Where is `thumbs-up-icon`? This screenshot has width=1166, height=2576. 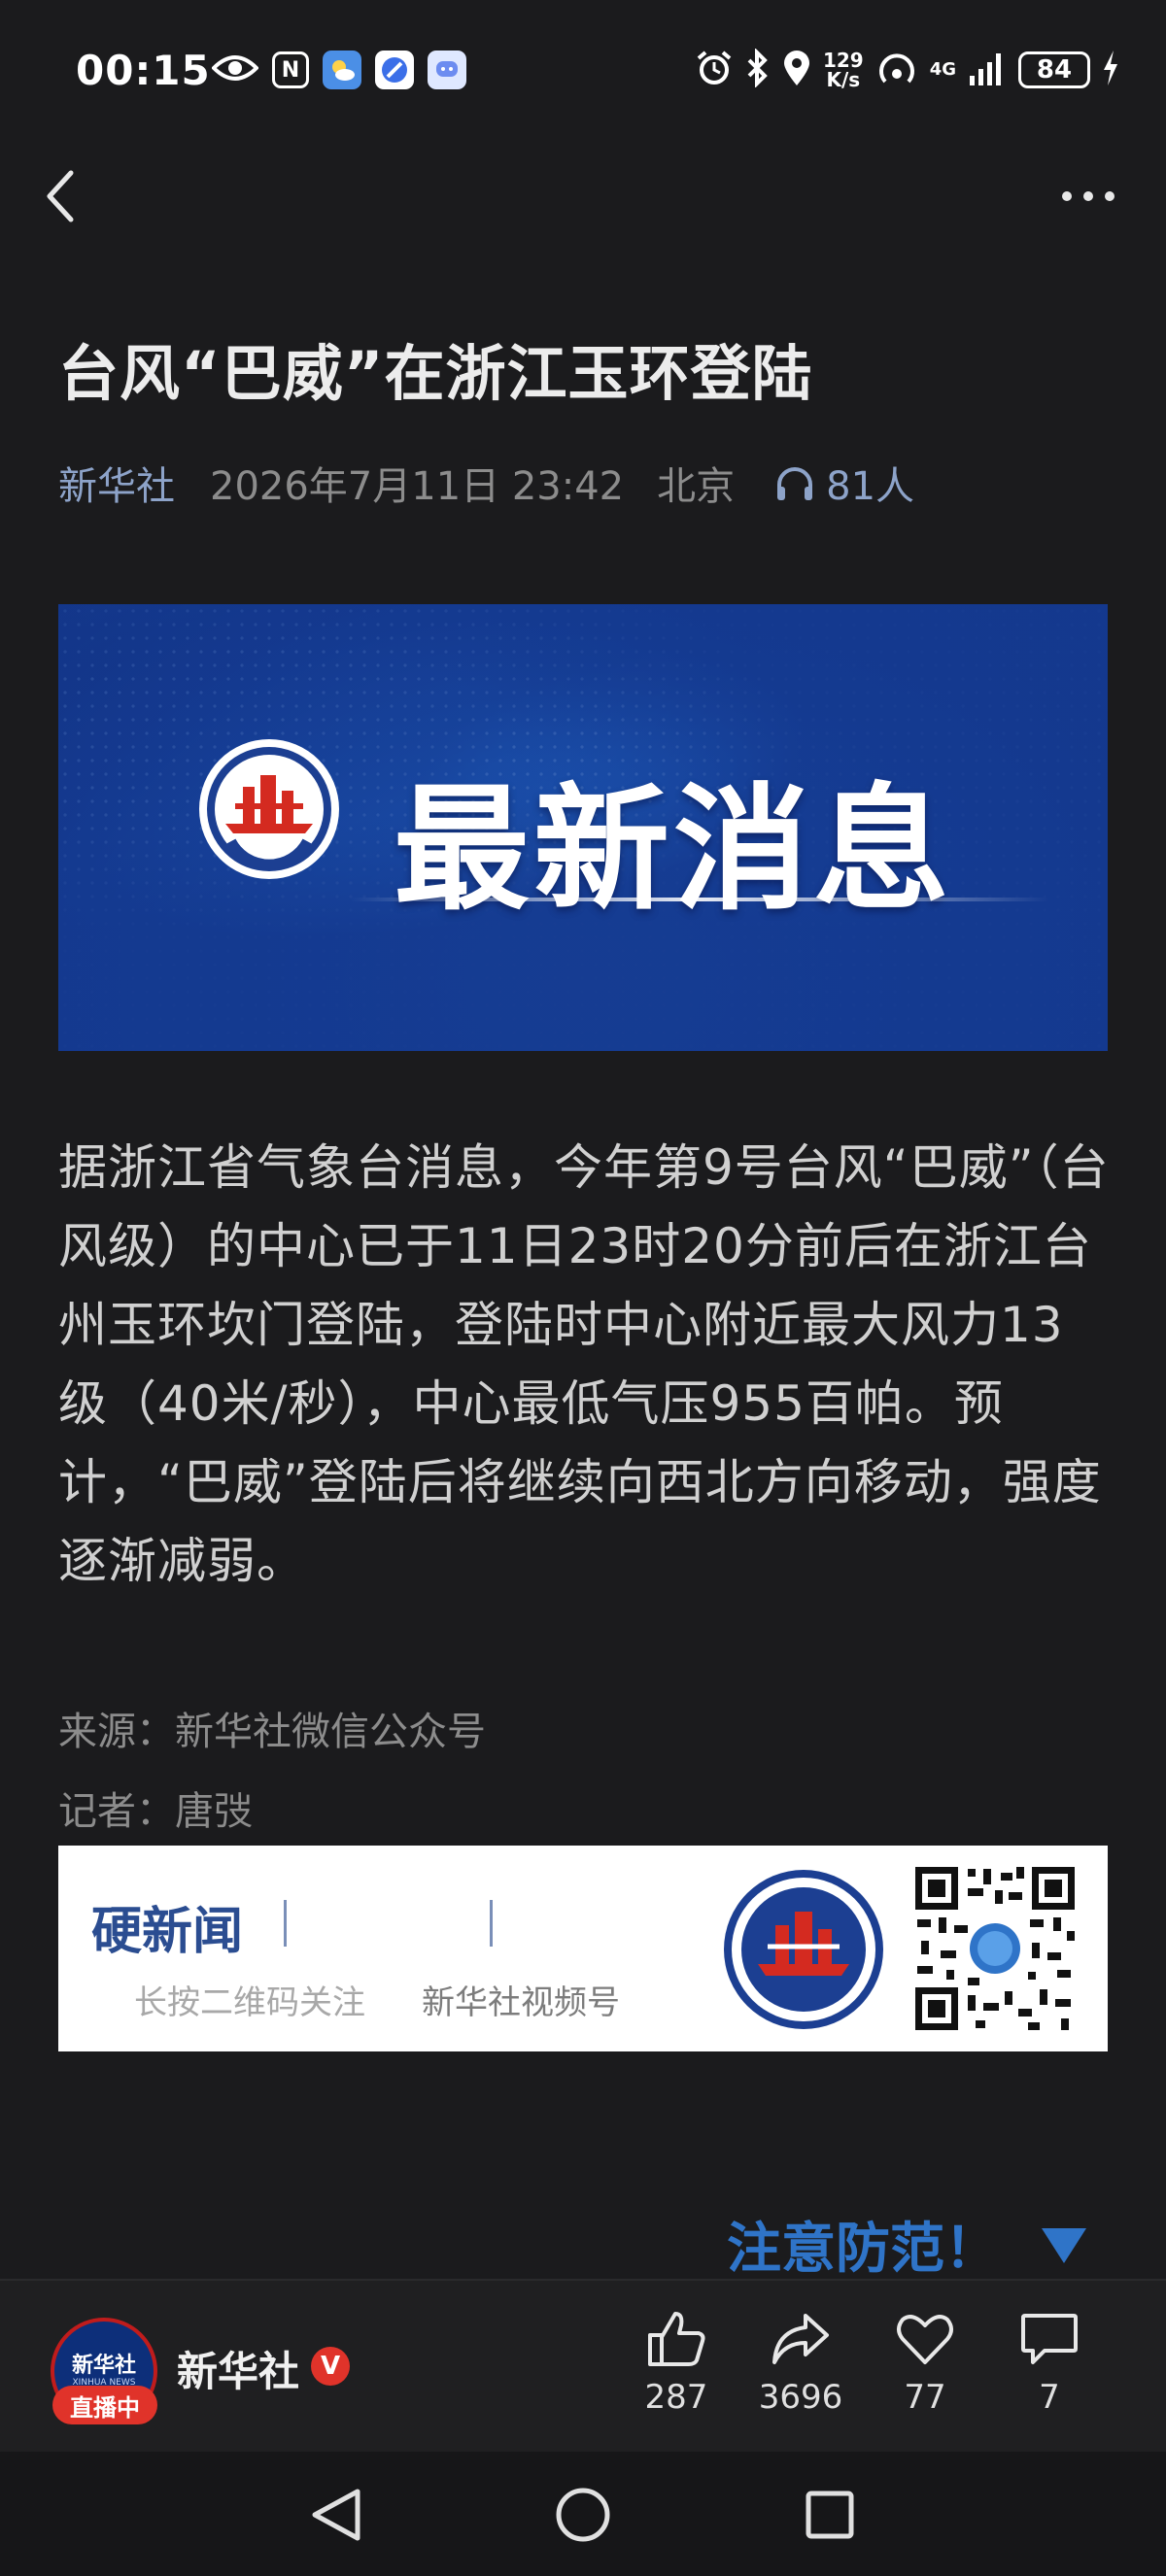 thumbs-up-icon is located at coordinates (676, 2339).